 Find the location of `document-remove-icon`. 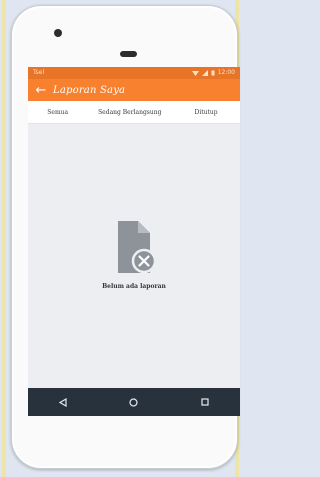

document-remove-icon is located at coordinates (137, 247).